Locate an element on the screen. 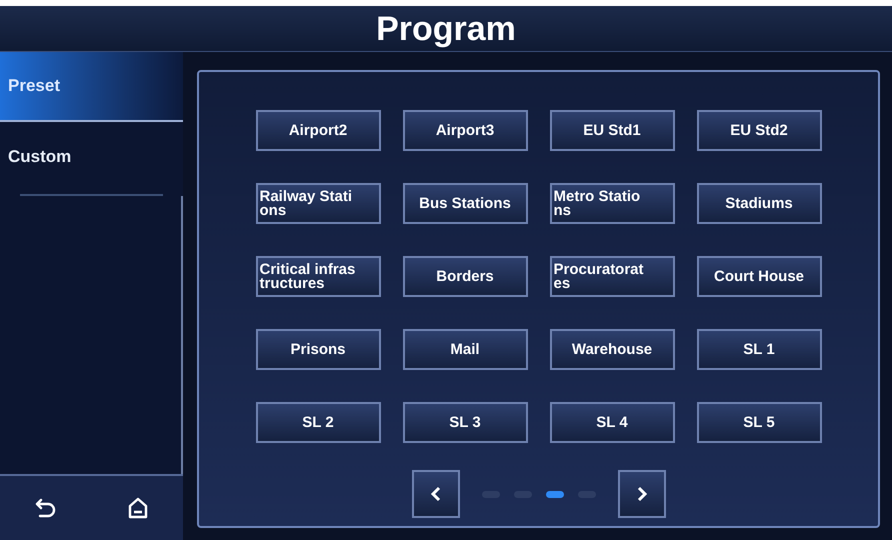  program-button: SL 2 is located at coordinates (318, 422).